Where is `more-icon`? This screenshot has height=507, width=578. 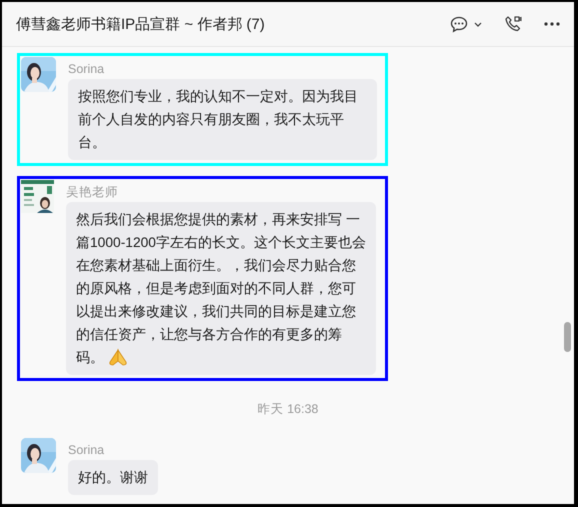
more-icon is located at coordinates (552, 24).